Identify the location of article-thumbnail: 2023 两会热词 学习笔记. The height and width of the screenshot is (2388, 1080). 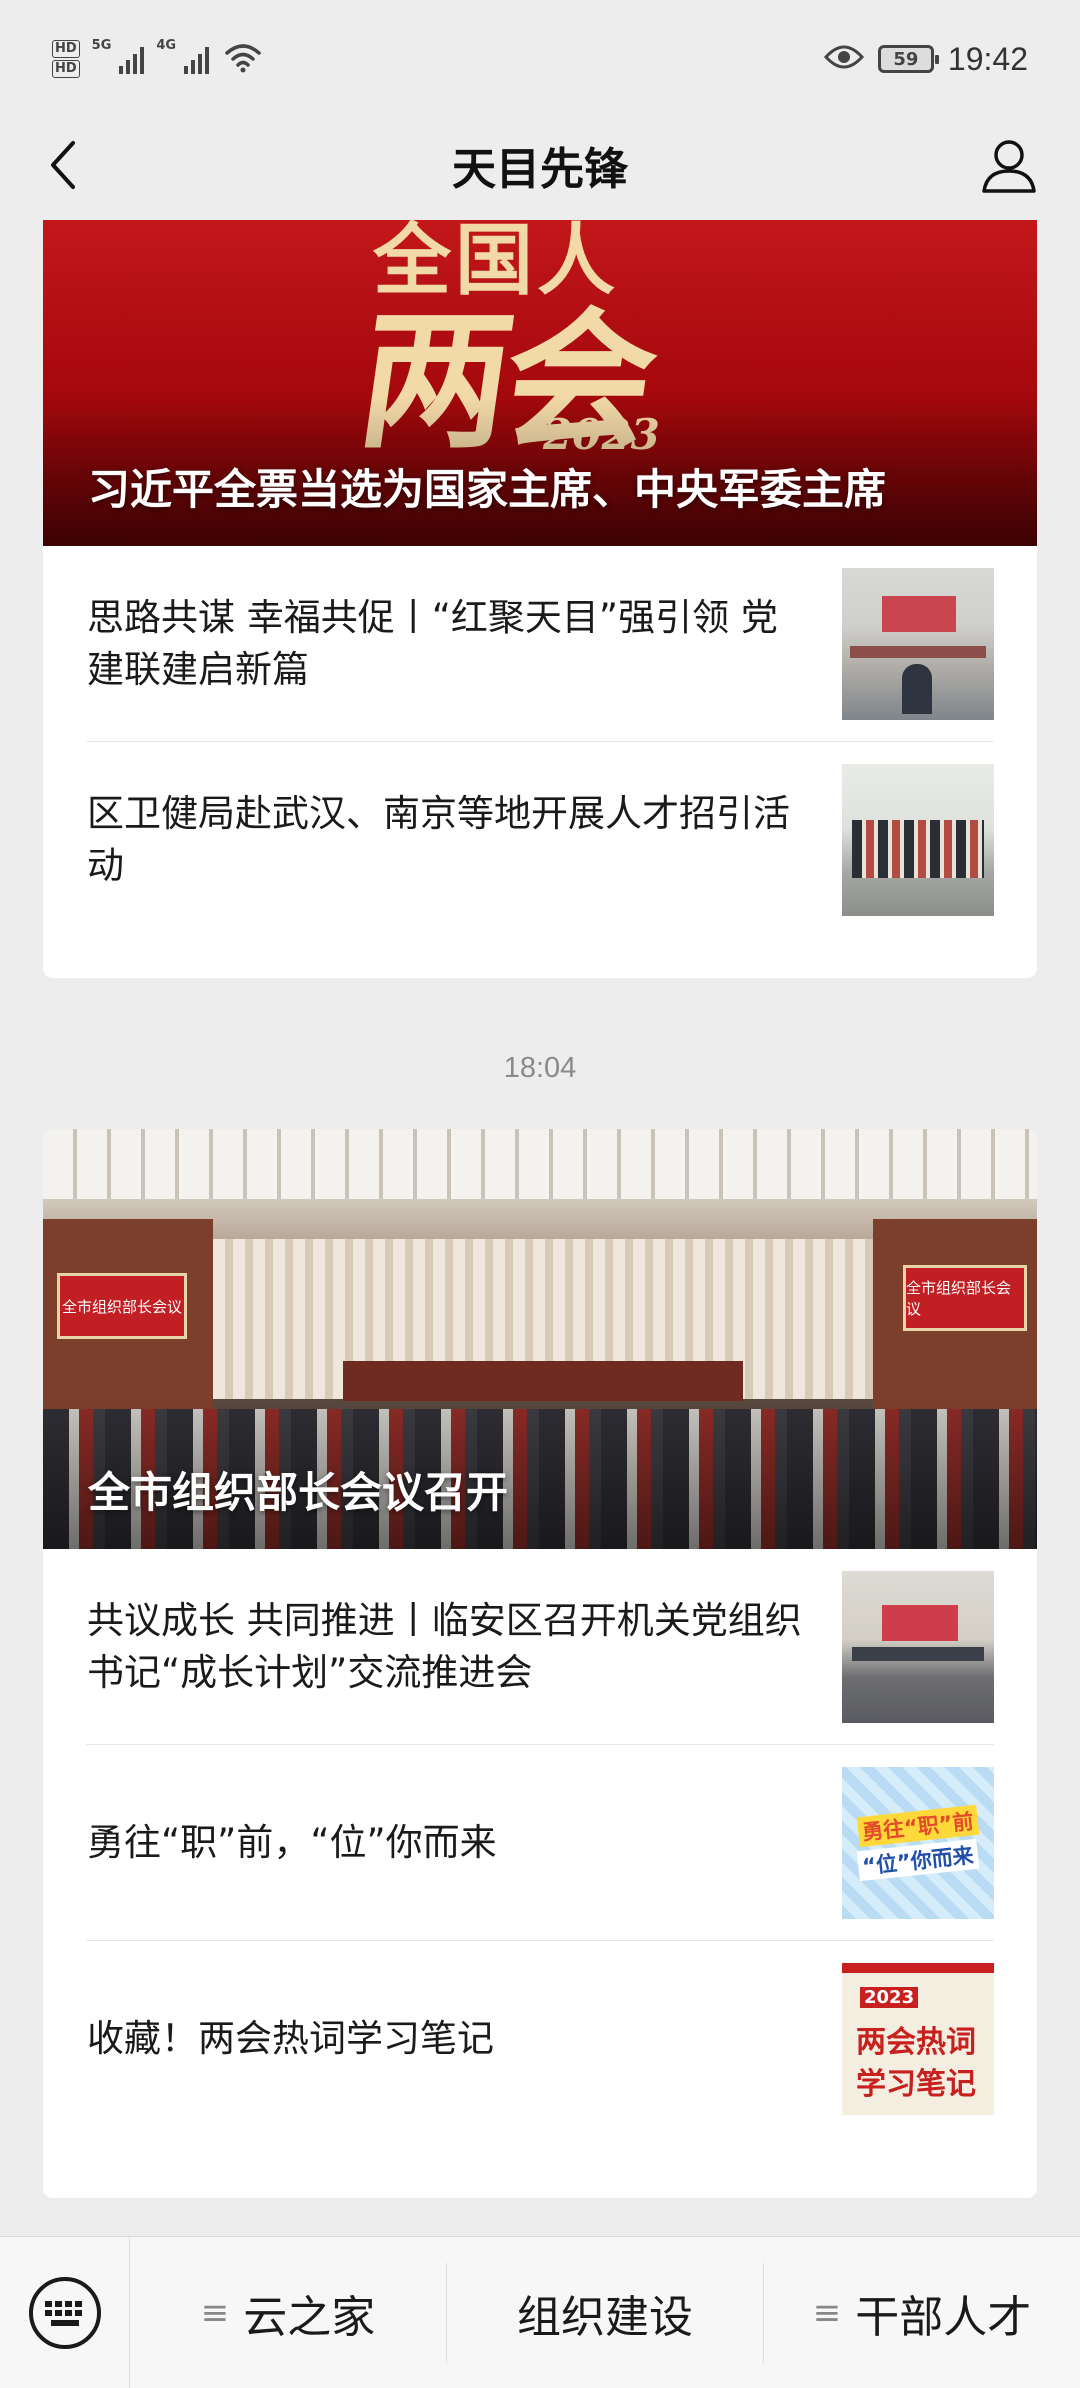
(918, 2039).